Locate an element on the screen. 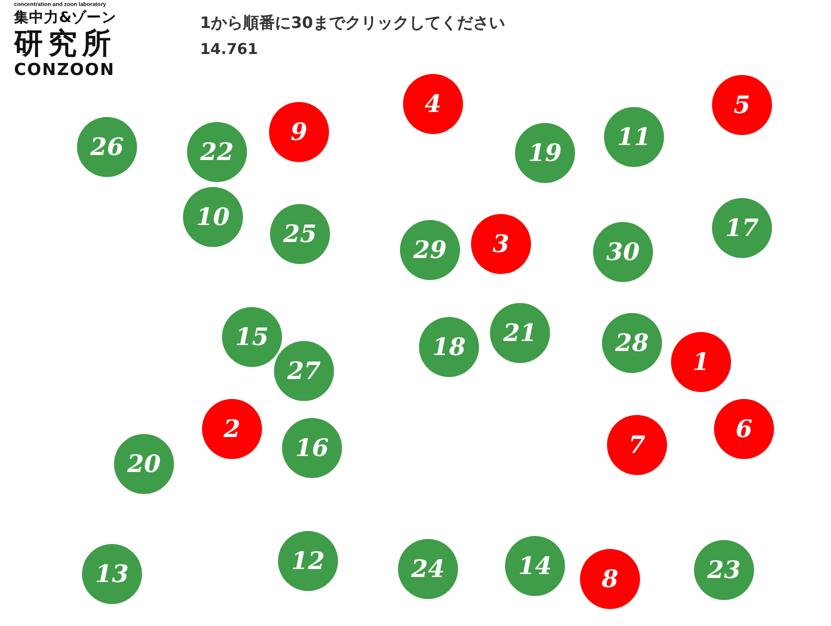  number-button: 9 is located at coordinates (299, 132).